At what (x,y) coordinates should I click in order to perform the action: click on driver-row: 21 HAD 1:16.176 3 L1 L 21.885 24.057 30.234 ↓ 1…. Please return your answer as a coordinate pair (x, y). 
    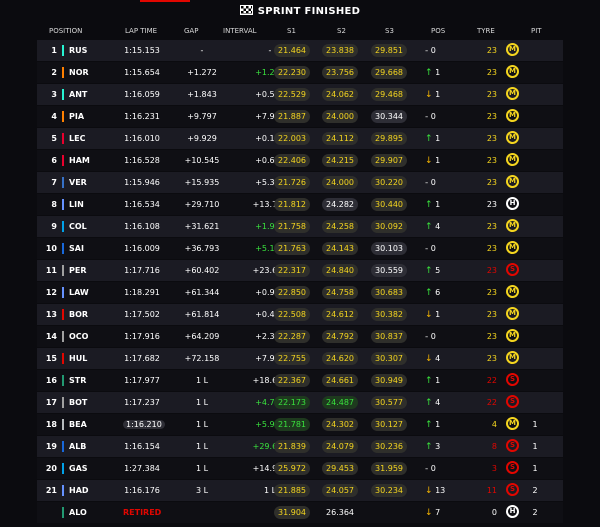
    Looking at the image, I should click on (300, 490).